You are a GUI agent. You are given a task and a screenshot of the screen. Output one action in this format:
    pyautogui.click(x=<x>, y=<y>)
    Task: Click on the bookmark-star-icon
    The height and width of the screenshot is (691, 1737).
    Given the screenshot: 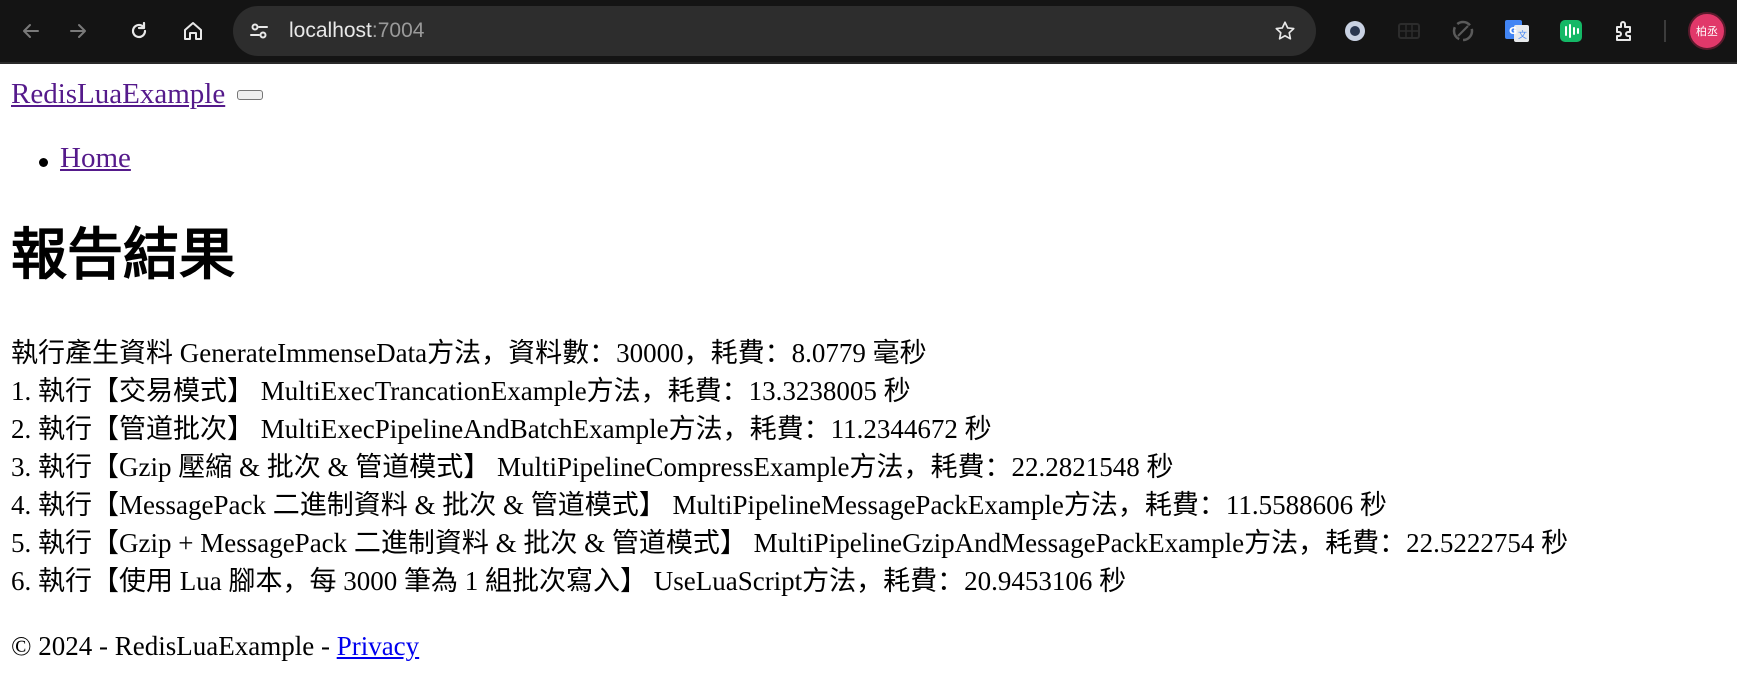 What is the action you would take?
    pyautogui.click(x=1285, y=30)
    